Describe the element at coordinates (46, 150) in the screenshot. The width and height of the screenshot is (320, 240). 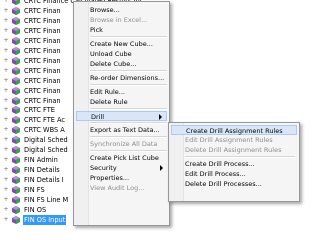
I see `tree-item-label: Digital Sched` at that location.